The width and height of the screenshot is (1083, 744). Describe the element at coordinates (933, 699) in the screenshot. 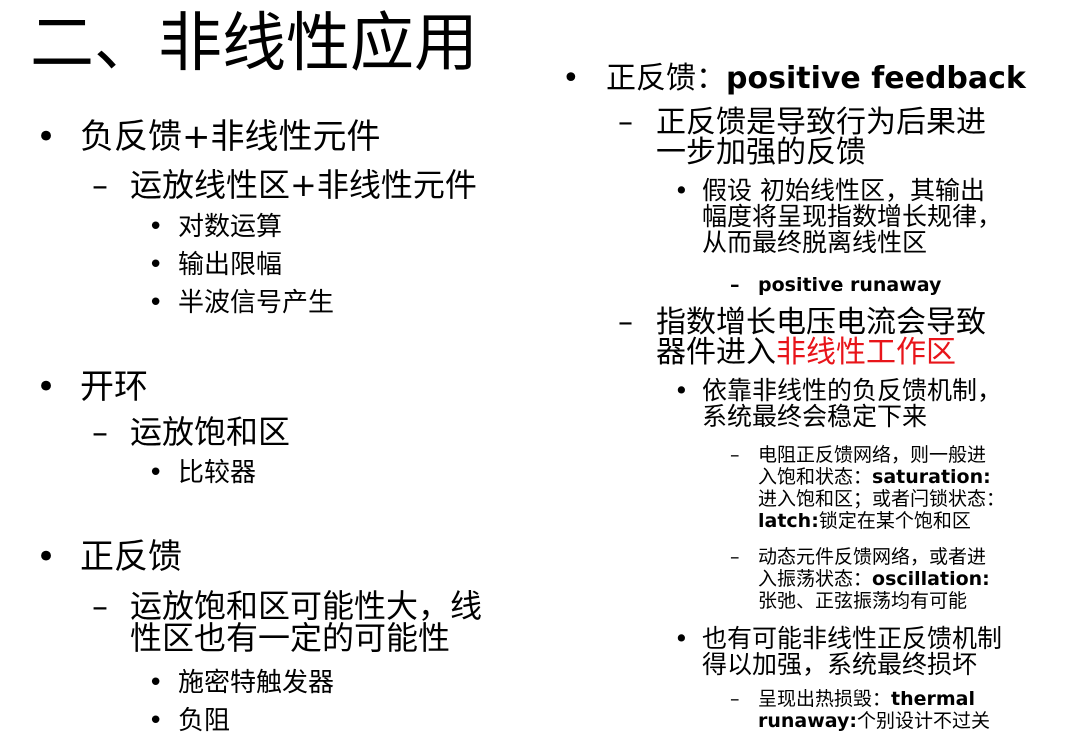

I see `term-thermal: thermal` at that location.